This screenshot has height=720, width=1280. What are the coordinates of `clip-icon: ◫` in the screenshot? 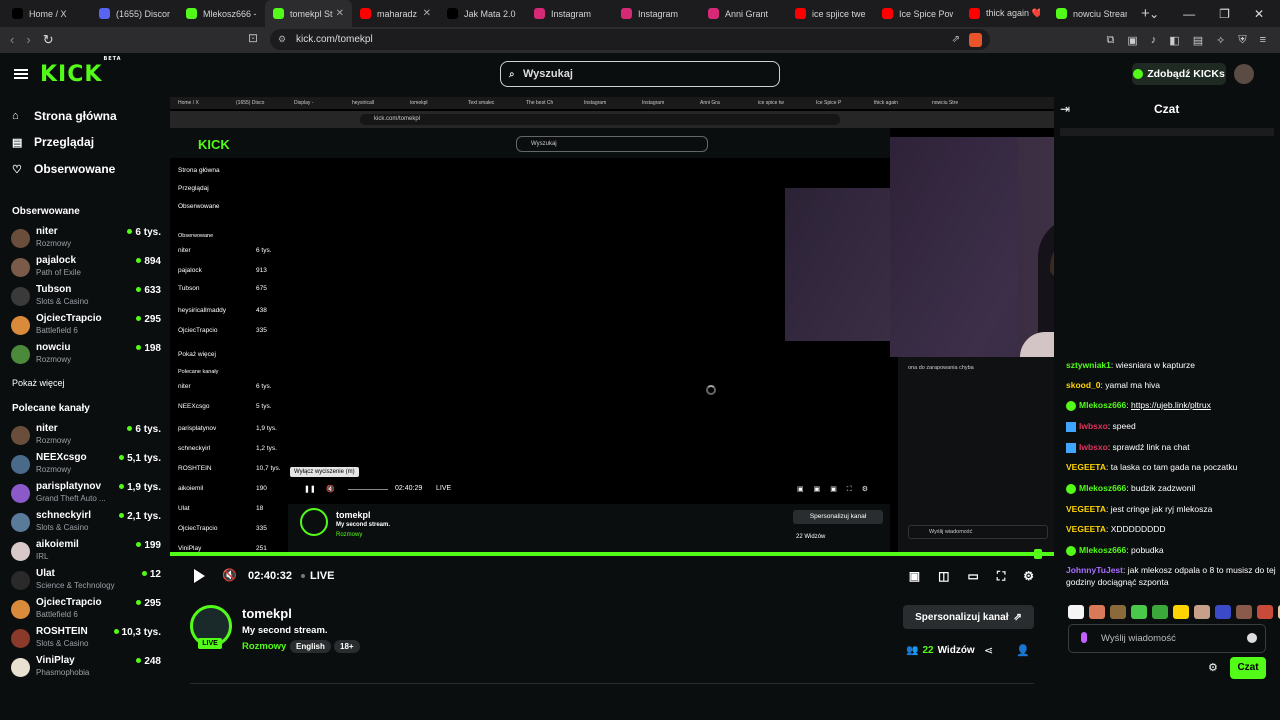 It's located at (943, 576).